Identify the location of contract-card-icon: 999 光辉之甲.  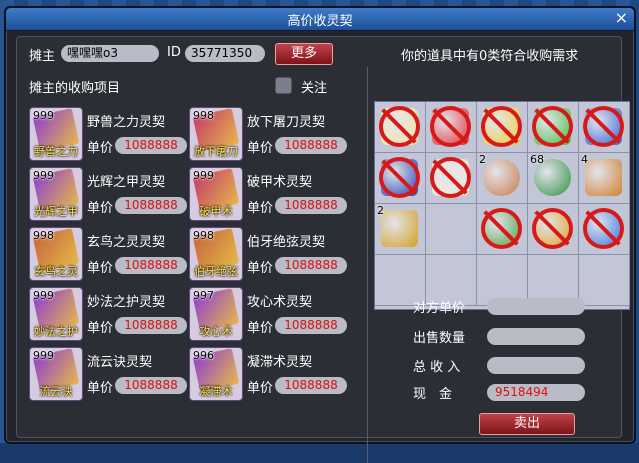
(56, 194).